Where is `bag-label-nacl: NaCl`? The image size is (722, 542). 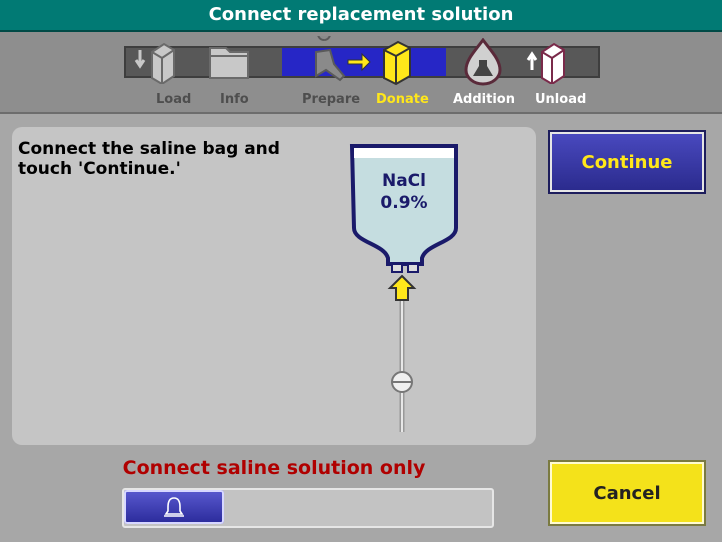
bag-label-nacl: NaCl is located at coordinates (404, 181).